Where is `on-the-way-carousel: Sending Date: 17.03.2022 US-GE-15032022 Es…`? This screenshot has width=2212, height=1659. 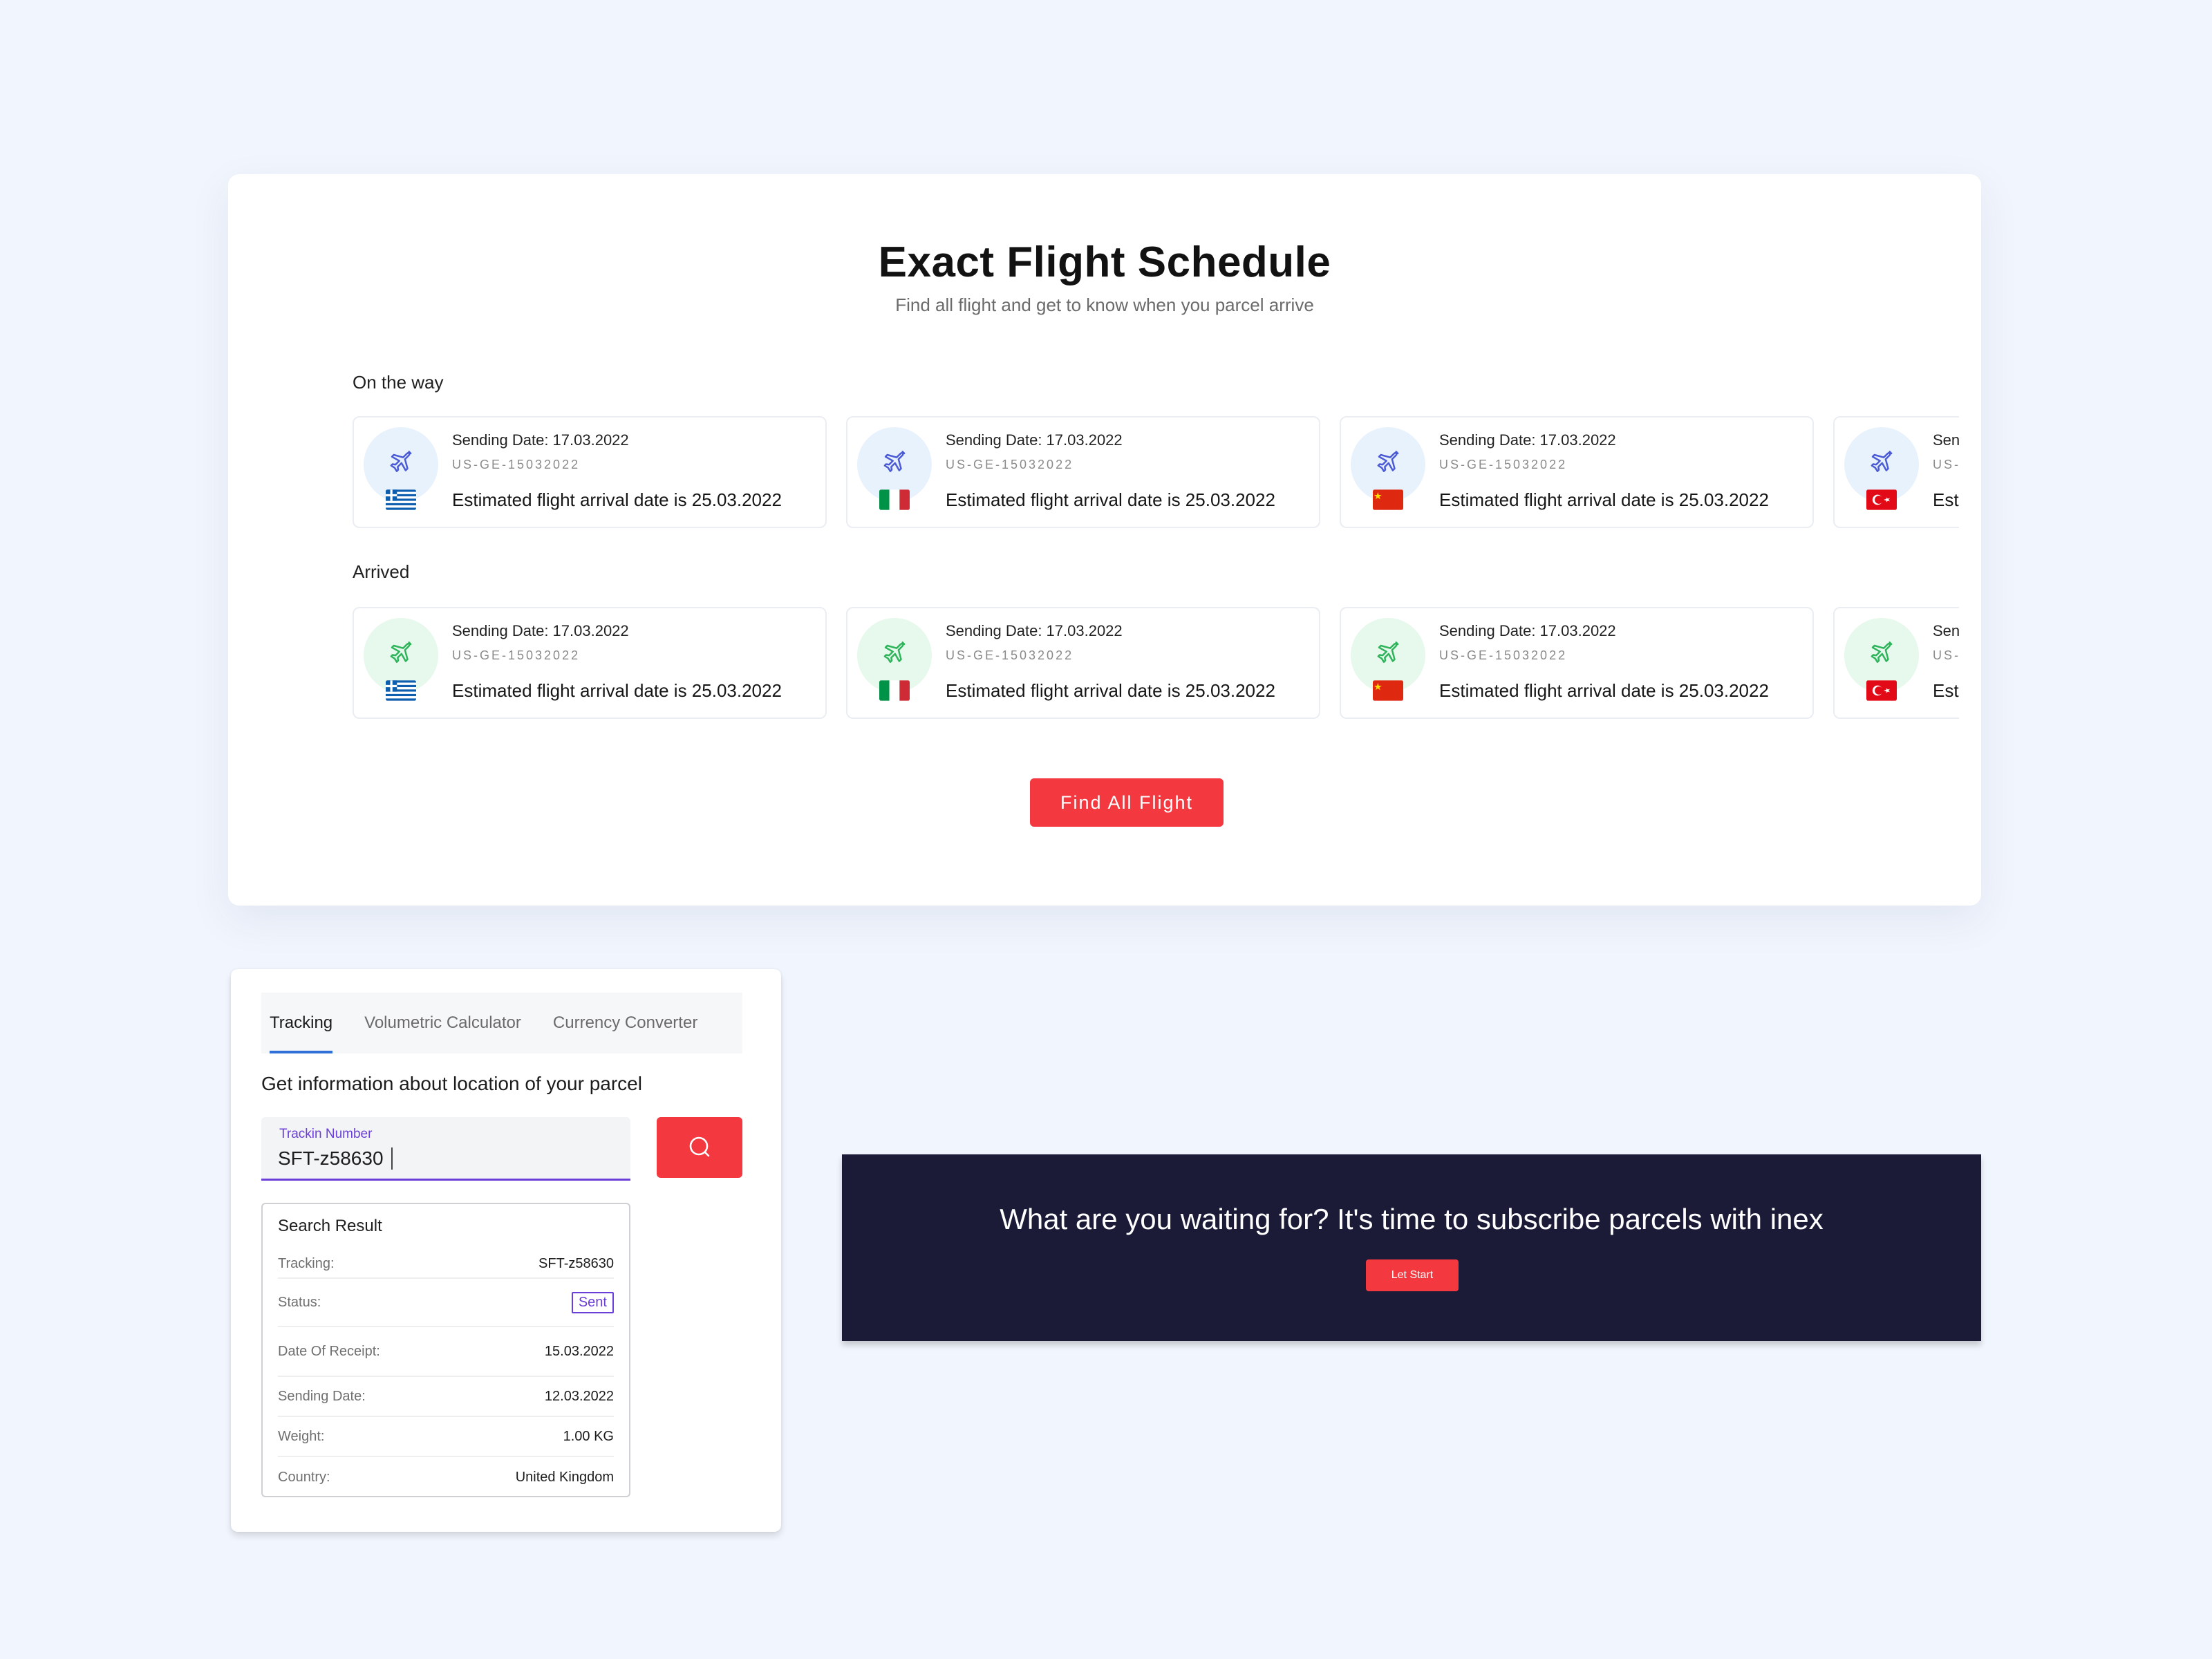 on-the-way-carousel: Sending Date: 17.03.2022 US-GE-15032022 Es… is located at coordinates (1156, 474).